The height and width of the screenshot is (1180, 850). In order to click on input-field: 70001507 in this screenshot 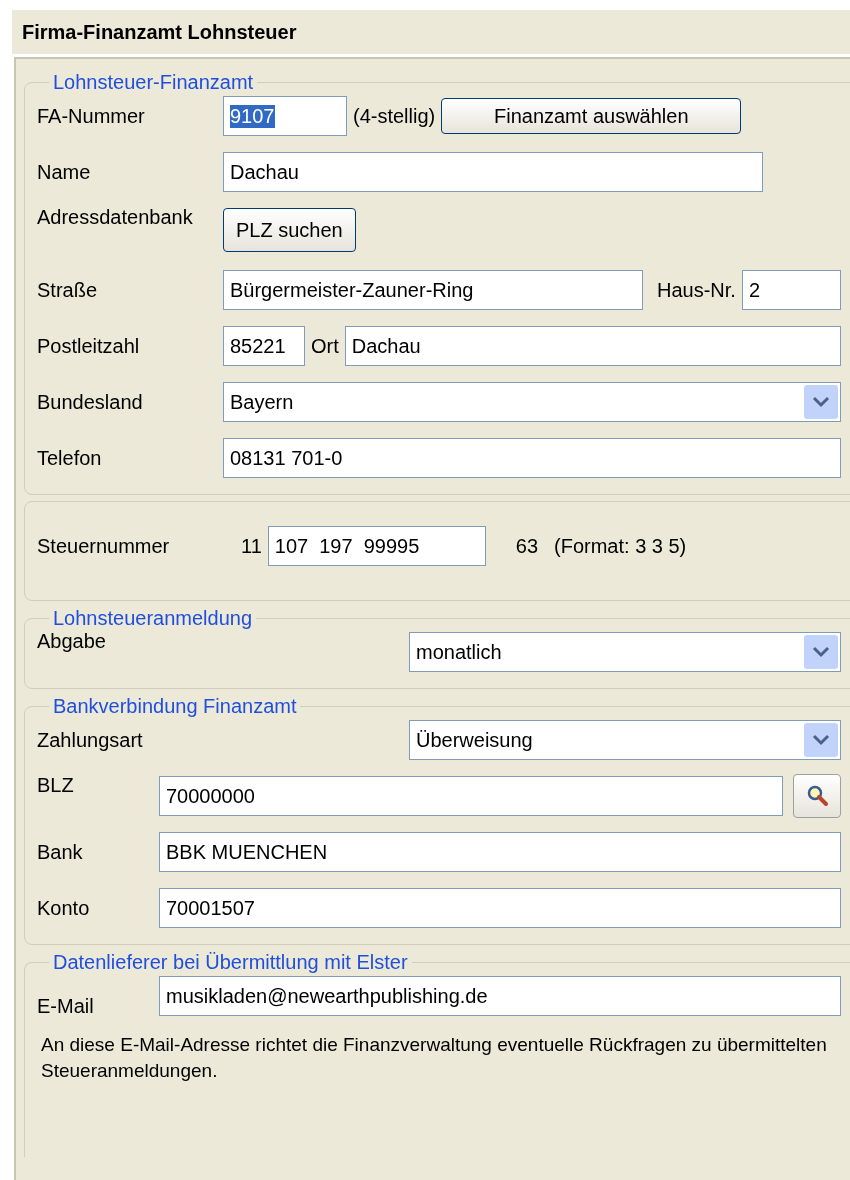, I will do `click(500, 908)`.